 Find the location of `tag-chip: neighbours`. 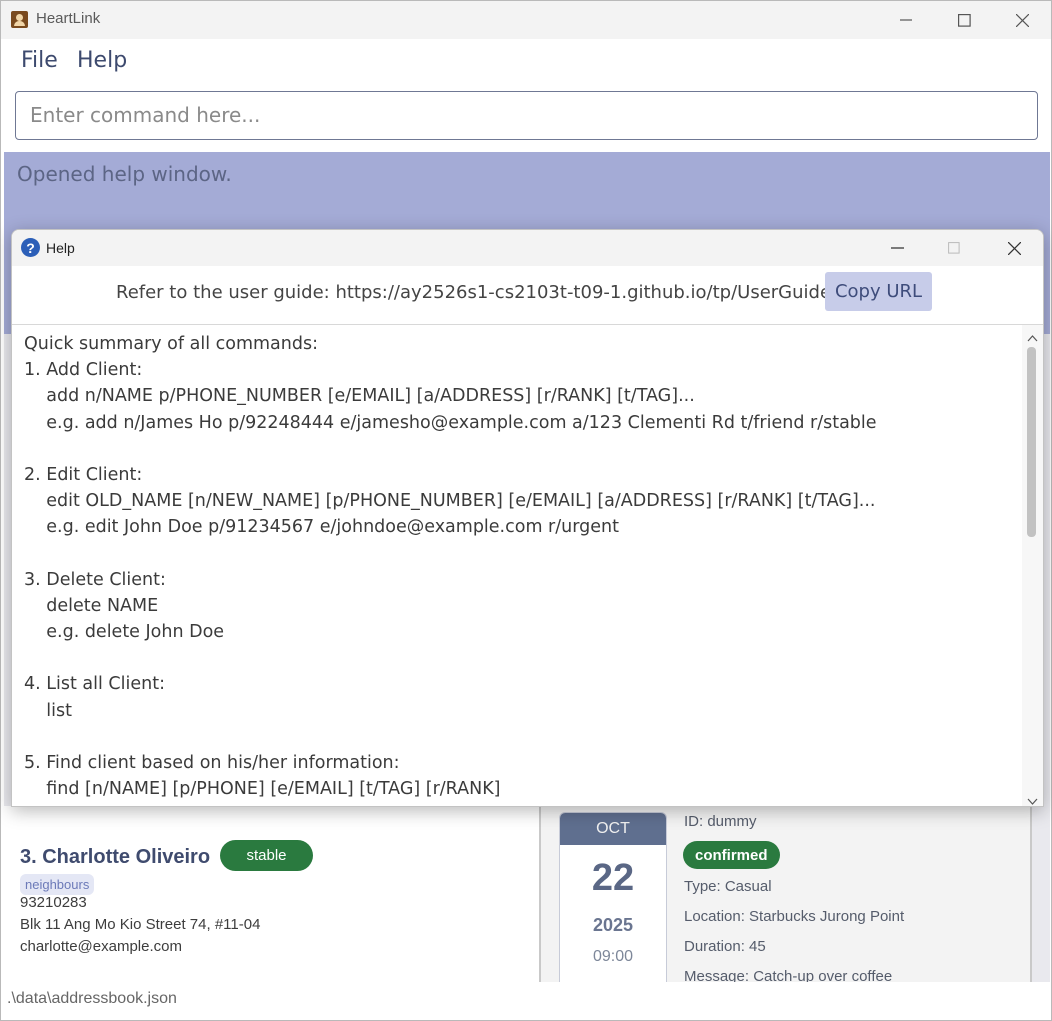

tag-chip: neighbours is located at coordinates (57, 884).